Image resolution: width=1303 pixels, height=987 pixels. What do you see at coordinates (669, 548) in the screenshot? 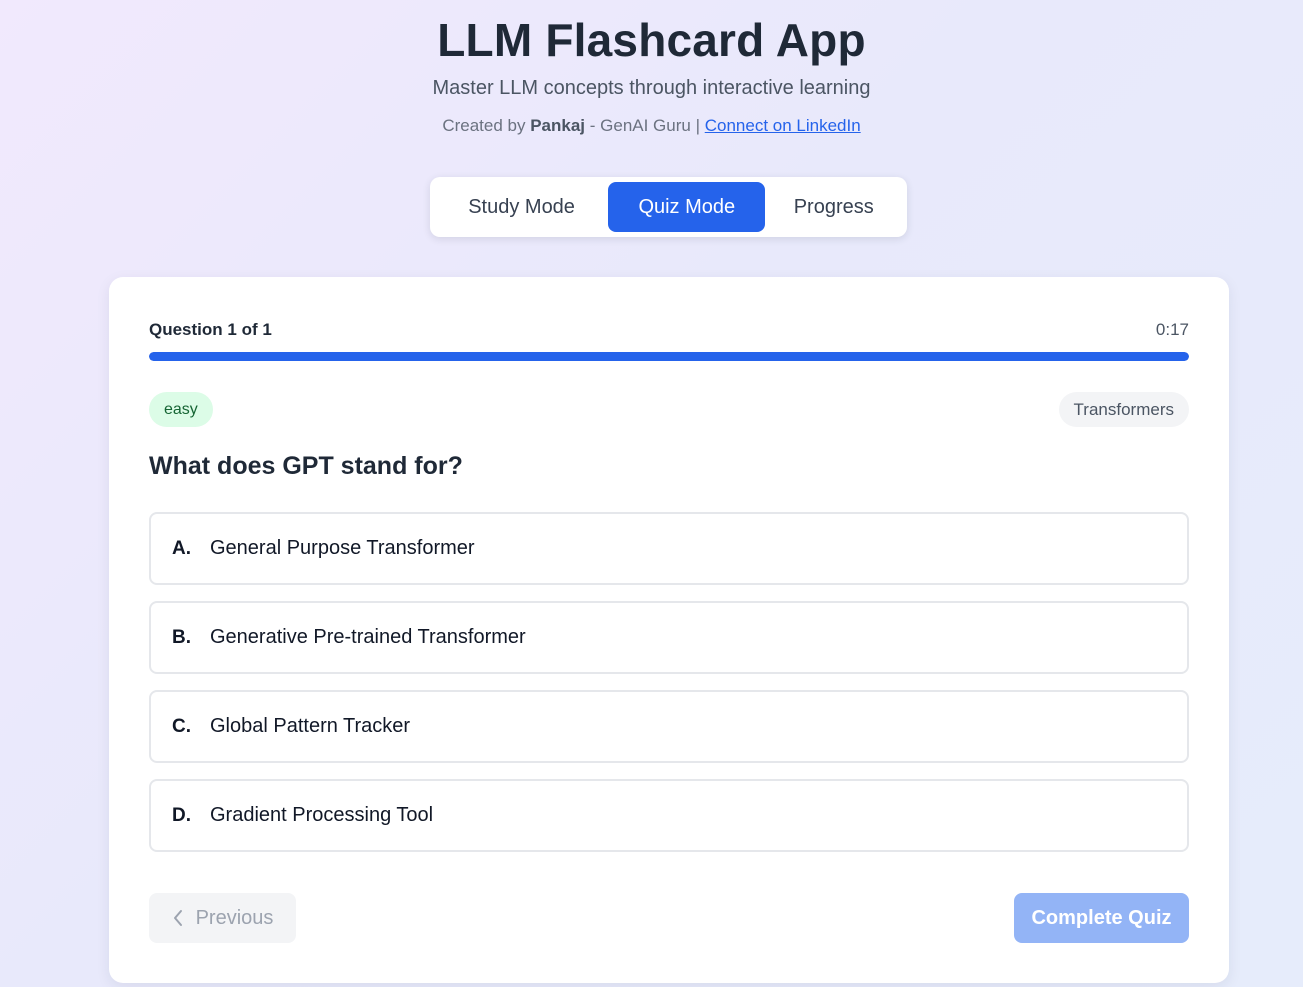
I see `answer-option-a: A. General Purpose Transformer` at bounding box center [669, 548].